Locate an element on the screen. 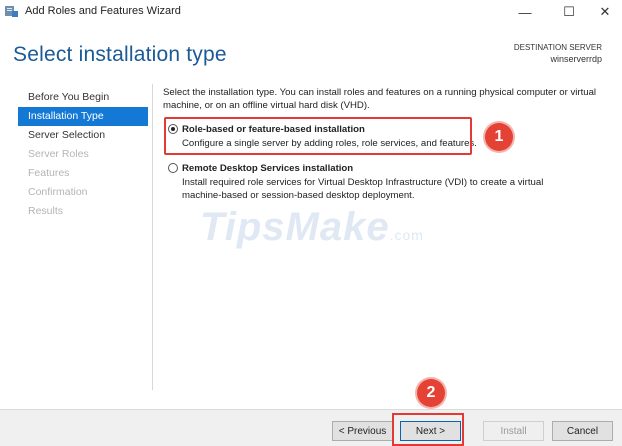 Image resolution: width=622 pixels, height=446 pixels. nav-item-results: Results is located at coordinates (46, 211).